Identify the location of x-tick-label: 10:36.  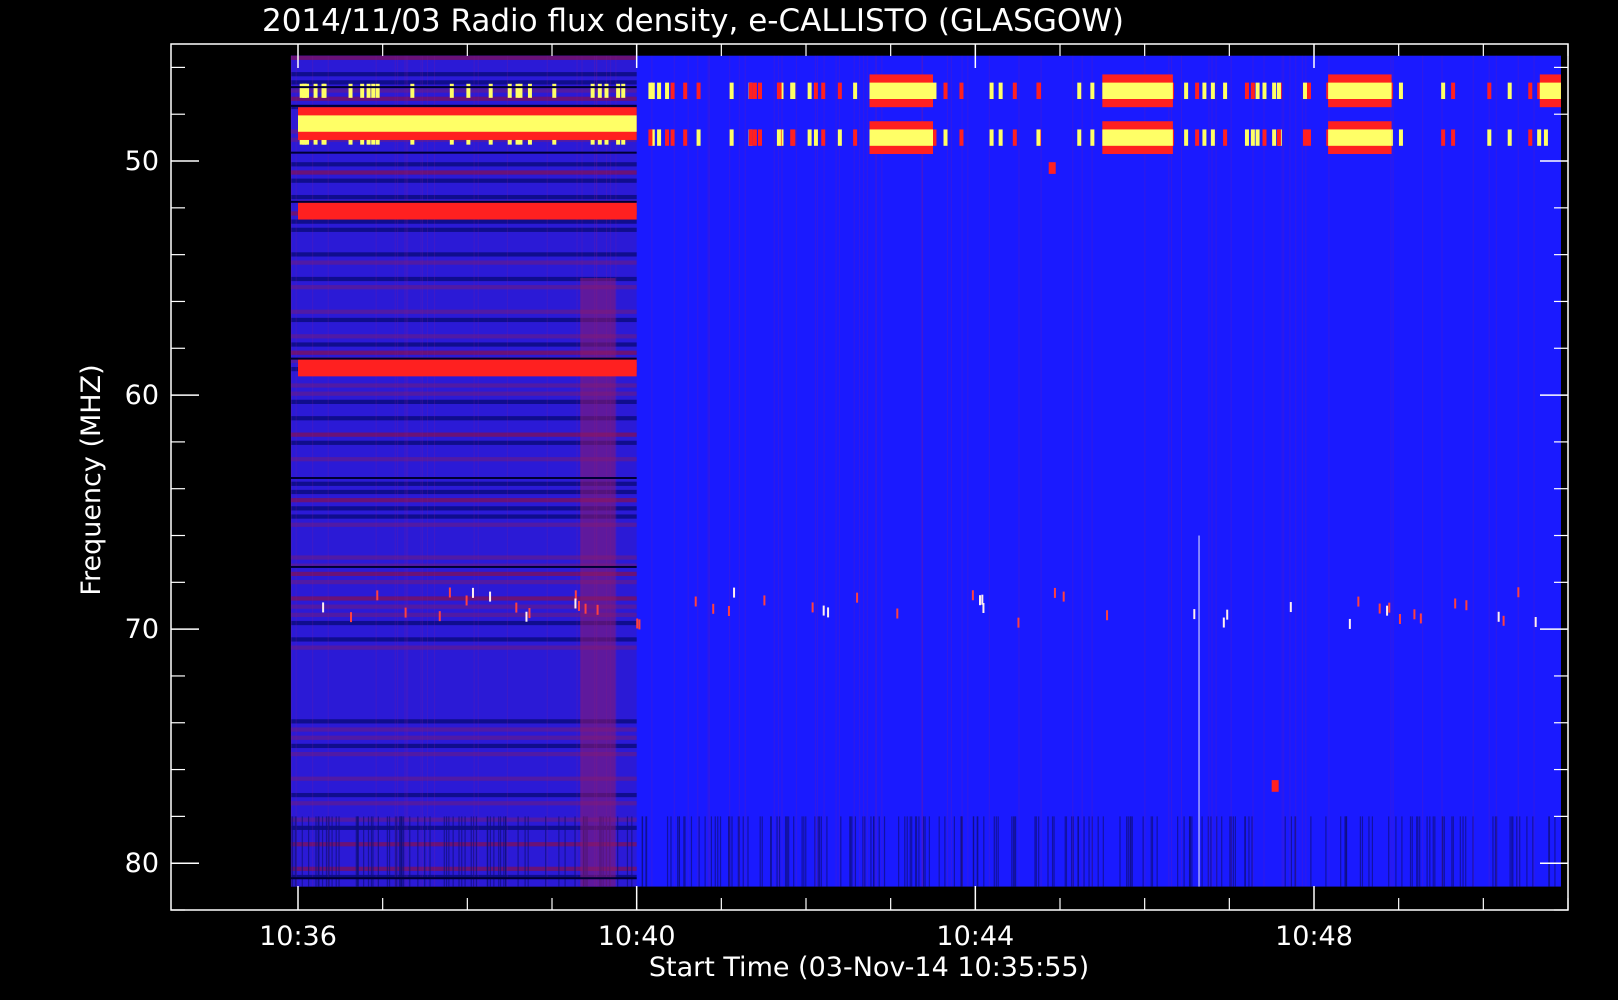
(298, 936).